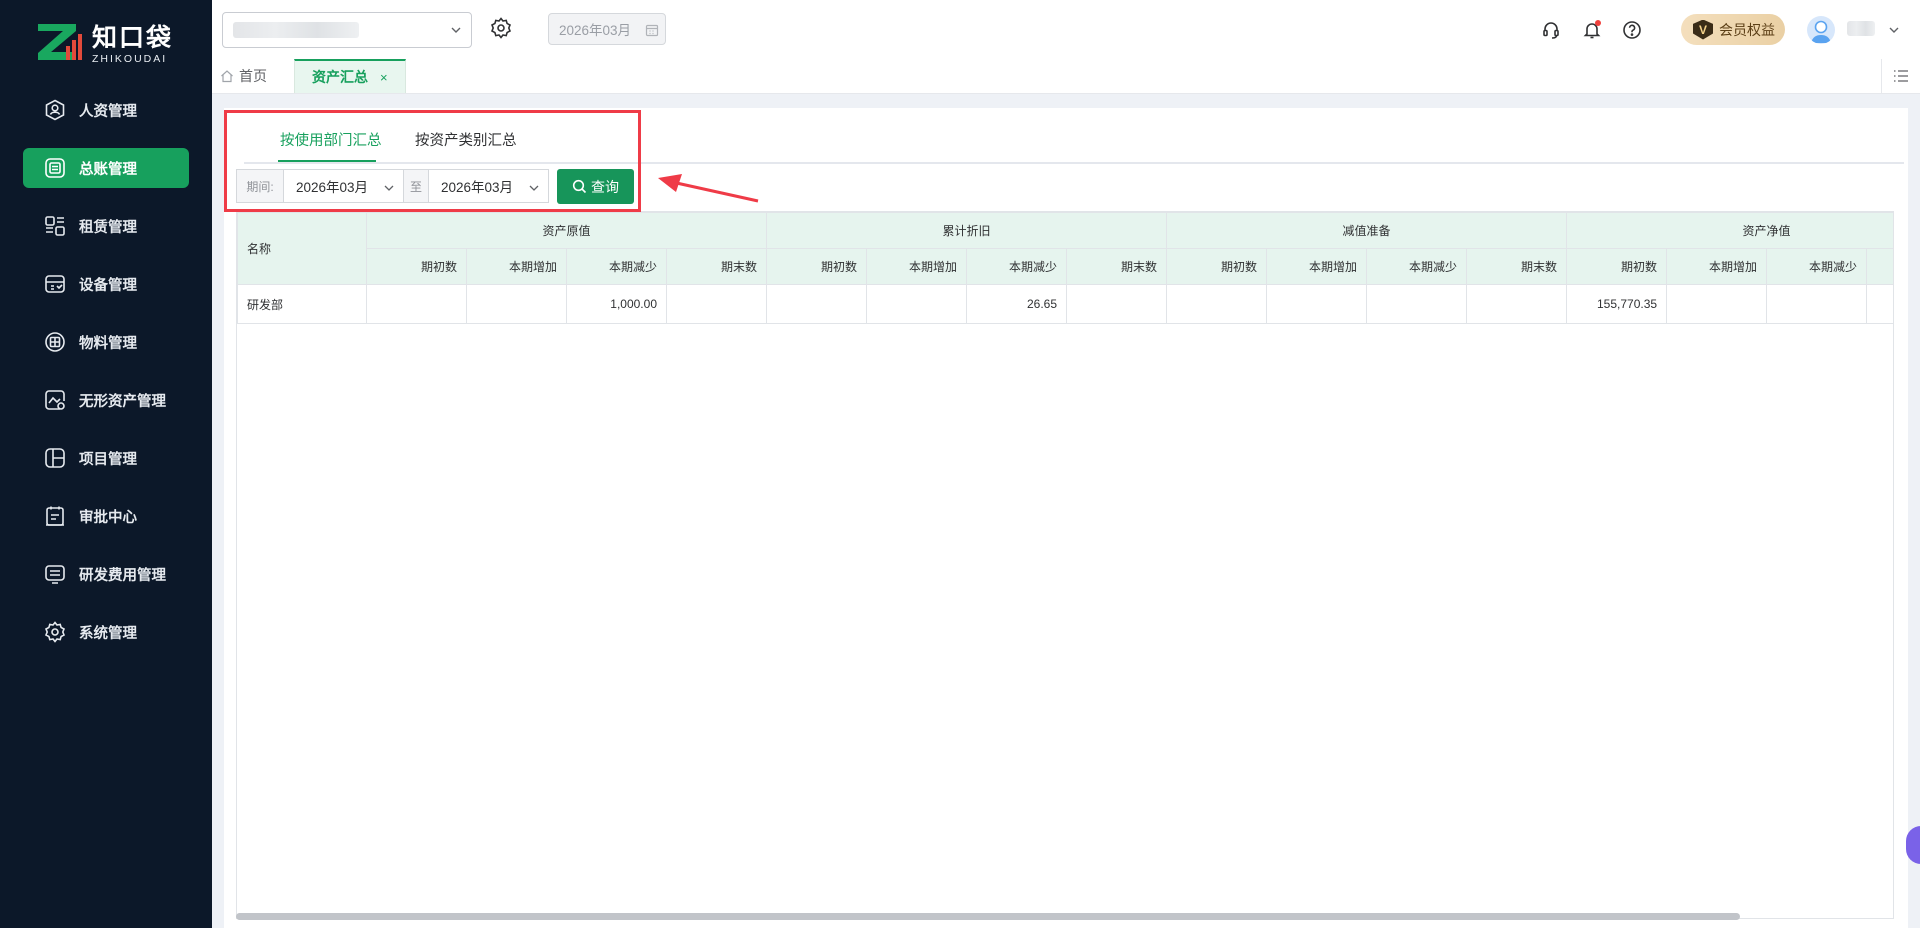  What do you see at coordinates (967, 230) in the screenshot?
I see `group-header-accumulated-depreciation: 累计折旧` at bounding box center [967, 230].